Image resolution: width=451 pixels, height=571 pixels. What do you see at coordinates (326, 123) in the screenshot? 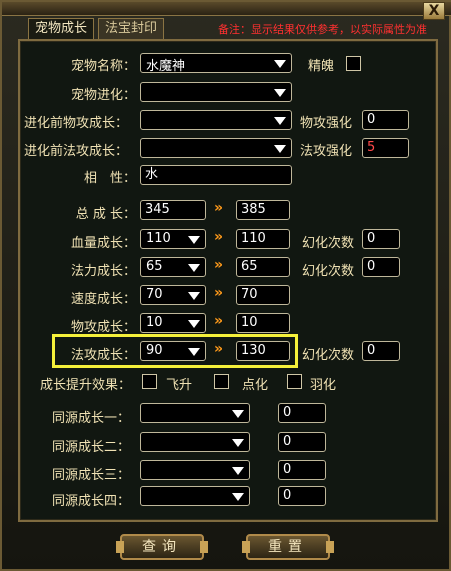
I see `phys-enhance-label: 物攻强化` at bounding box center [326, 123].